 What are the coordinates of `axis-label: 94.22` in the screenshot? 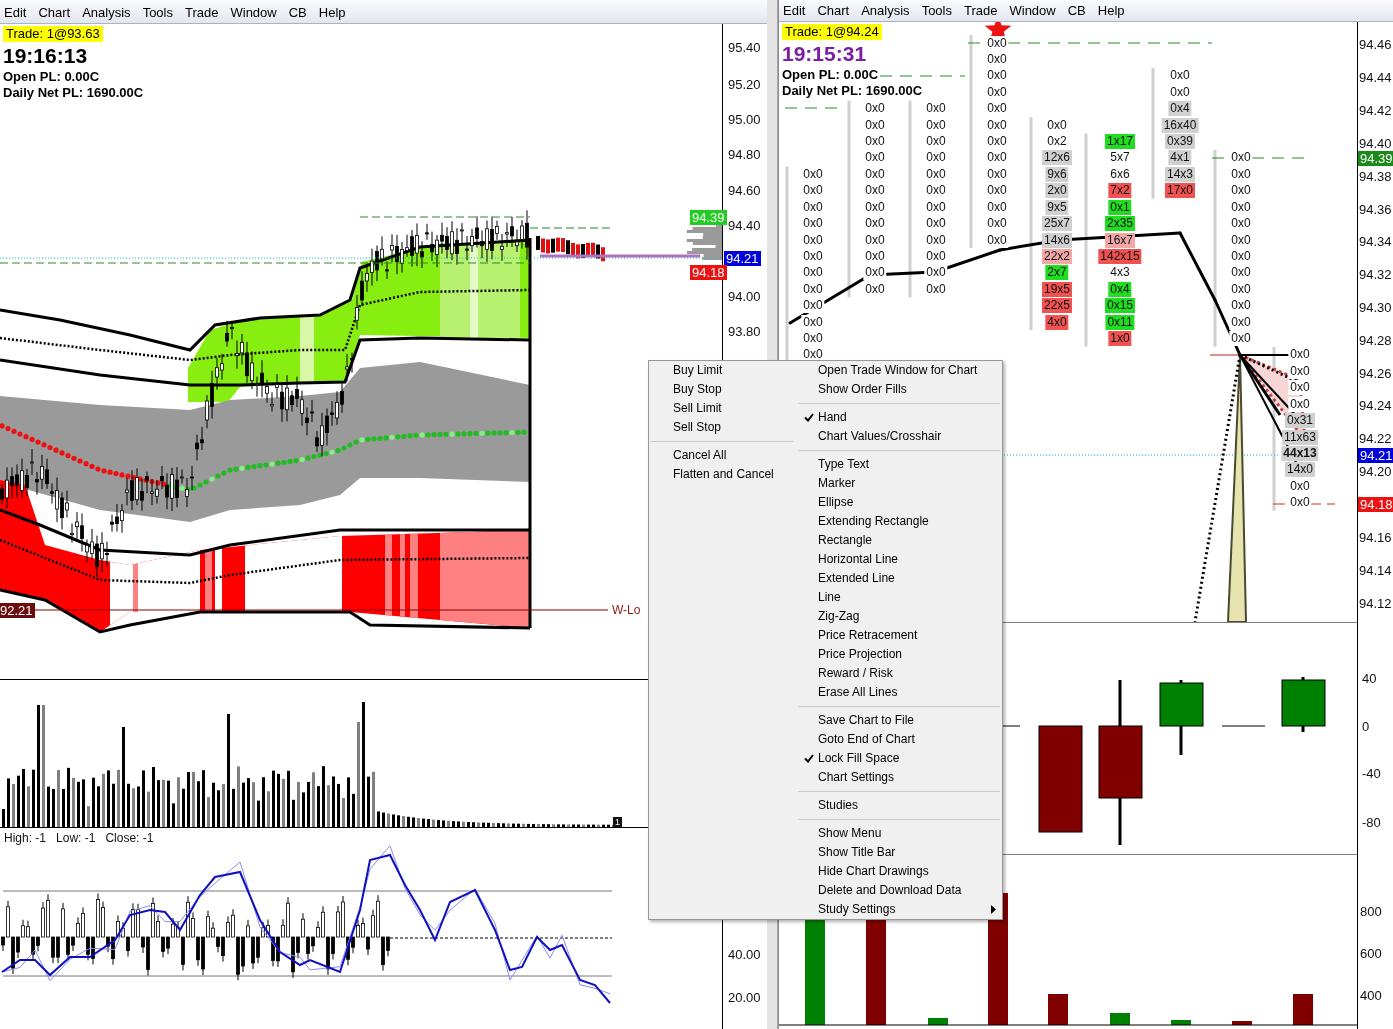 It's located at (1375, 438).